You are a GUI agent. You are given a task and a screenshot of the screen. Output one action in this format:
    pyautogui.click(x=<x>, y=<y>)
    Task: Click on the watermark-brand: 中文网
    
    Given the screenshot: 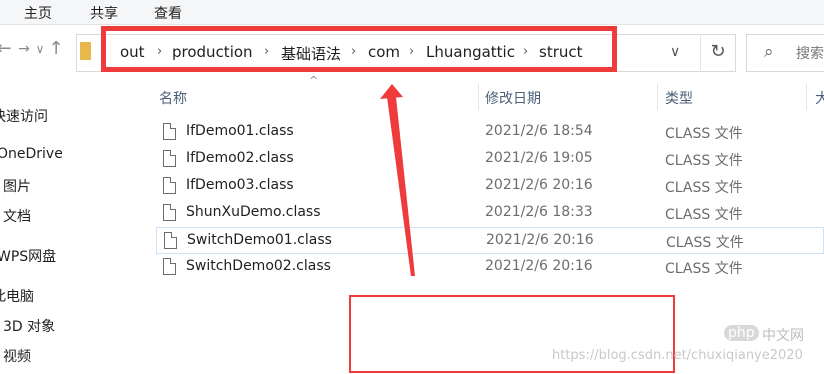 What is the action you would take?
    pyautogui.click(x=783, y=336)
    